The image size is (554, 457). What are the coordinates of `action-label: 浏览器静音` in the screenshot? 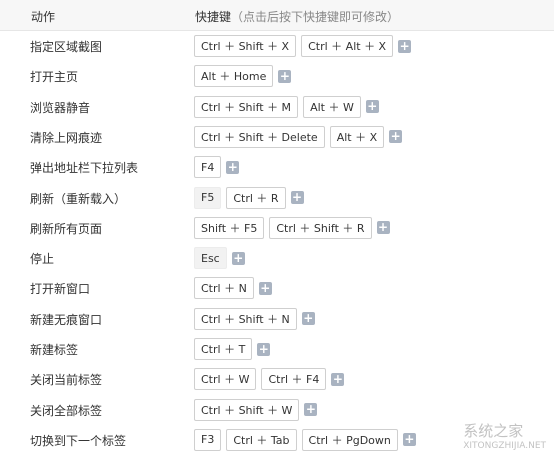 It's located at (60, 107).